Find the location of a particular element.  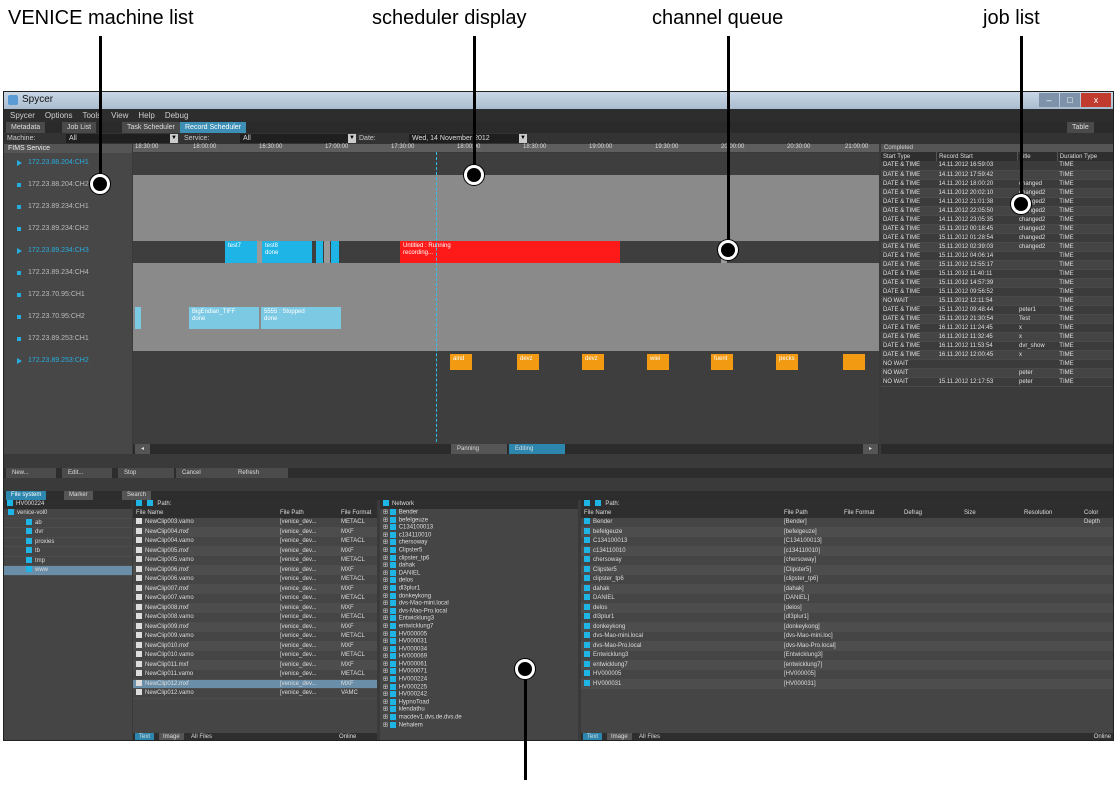

up-folder-icon is located at coordinates (587, 503).